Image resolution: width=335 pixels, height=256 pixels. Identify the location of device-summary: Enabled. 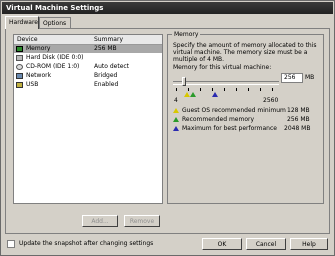
(106, 84).